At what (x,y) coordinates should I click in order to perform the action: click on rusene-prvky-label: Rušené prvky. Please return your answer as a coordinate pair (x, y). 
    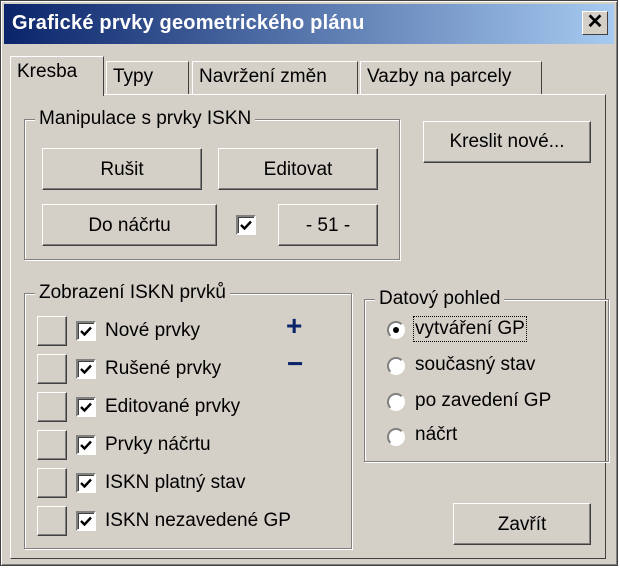
    Looking at the image, I should click on (163, 368).